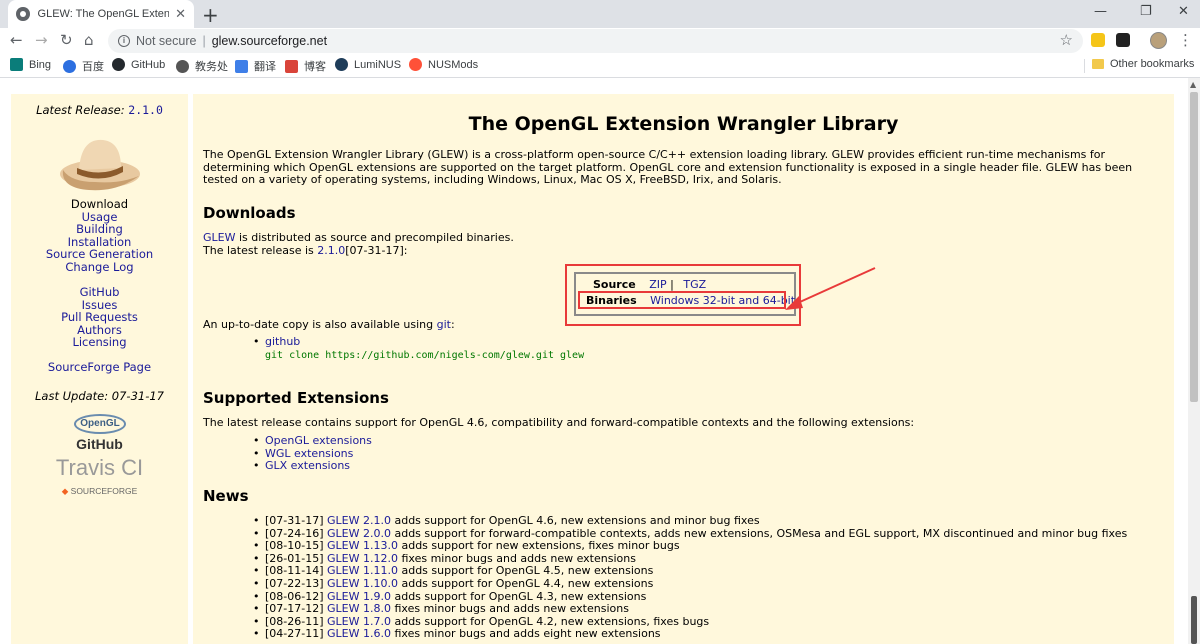  I want to click on baidu-icon, so click(69, 66).